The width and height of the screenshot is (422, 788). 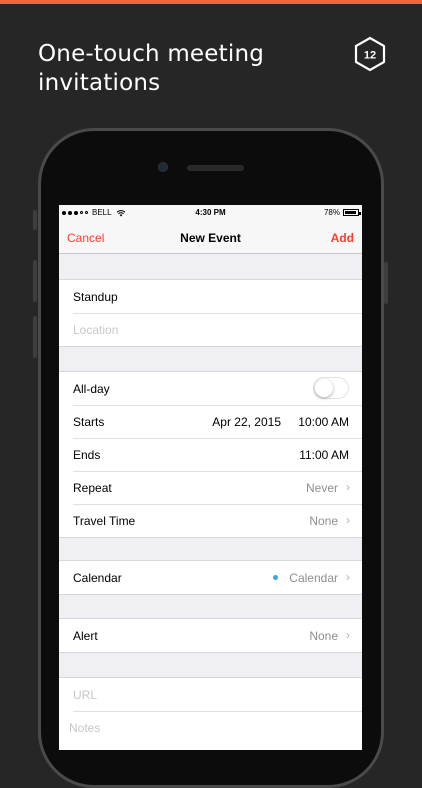 I want to click on calendar-group: Calendar Calendar ›, so click(x=210, y=577).